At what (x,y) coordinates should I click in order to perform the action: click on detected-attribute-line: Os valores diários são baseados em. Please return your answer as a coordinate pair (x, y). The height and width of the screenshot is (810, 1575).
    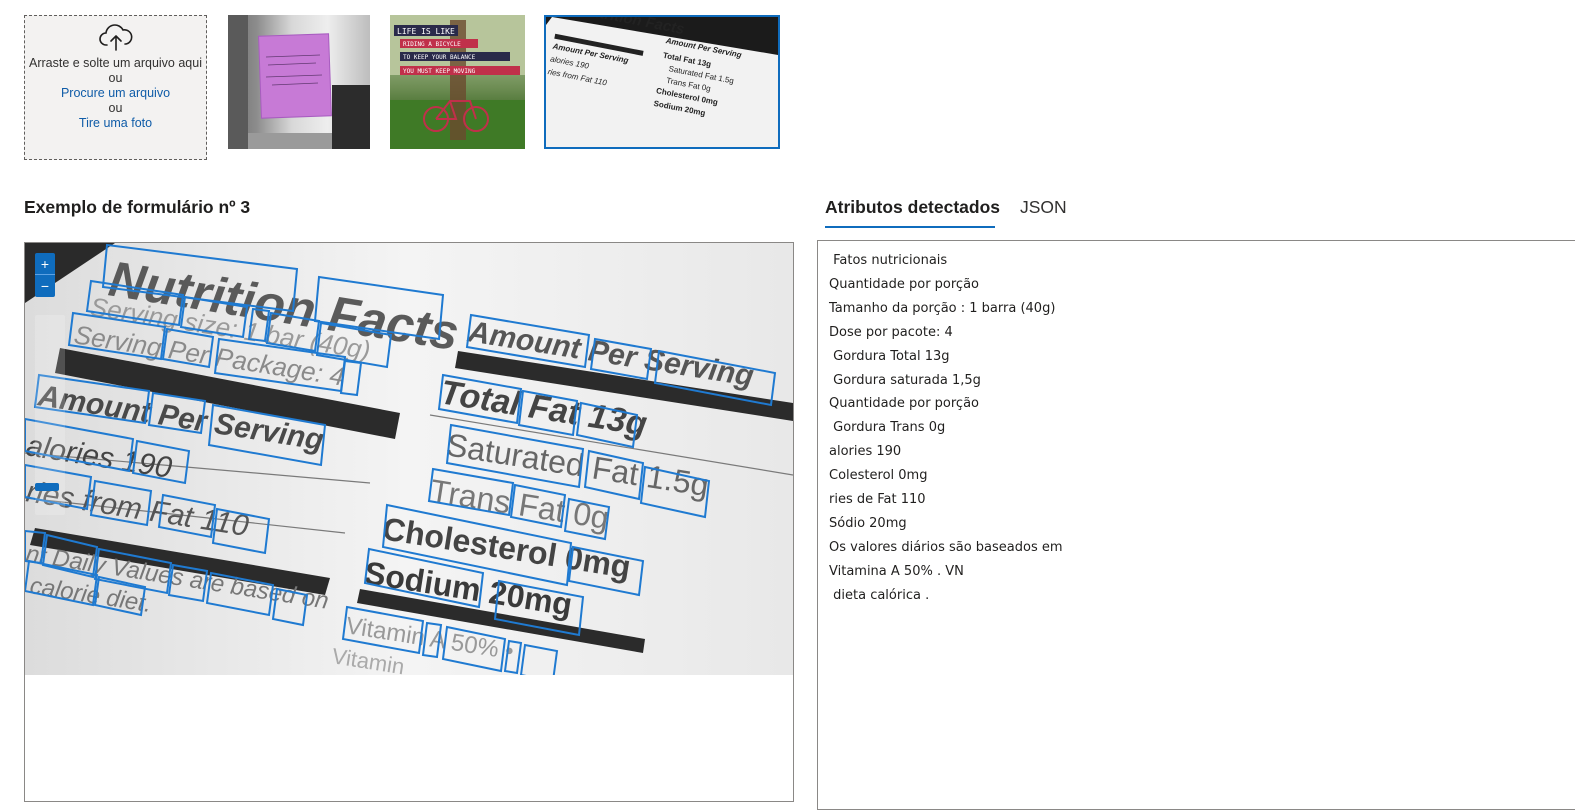
    Looking at the image, I should click on (946, 547).